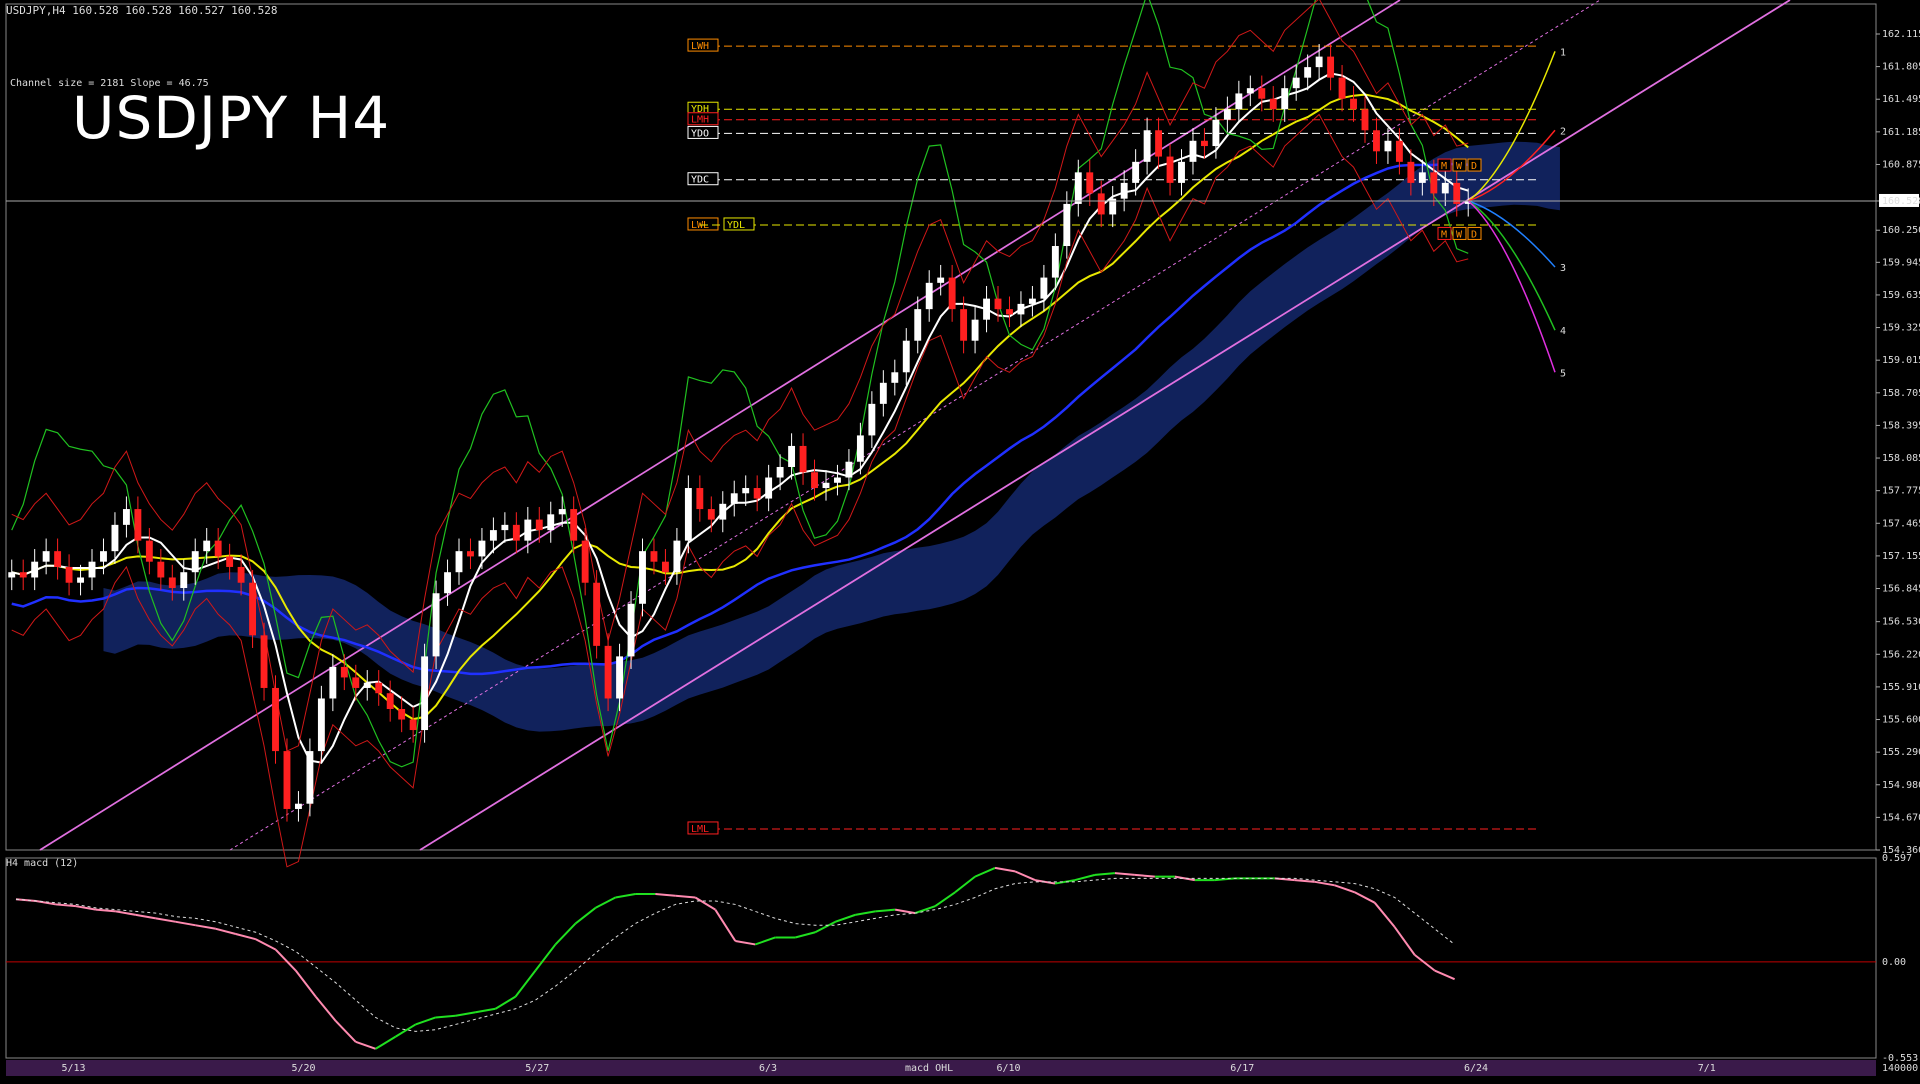 The width and height of the screenshot is (1920, 1084). Describe the element at coordinates (1459, 166) in the screenshot. I see `mwd-tag: W` at that location.